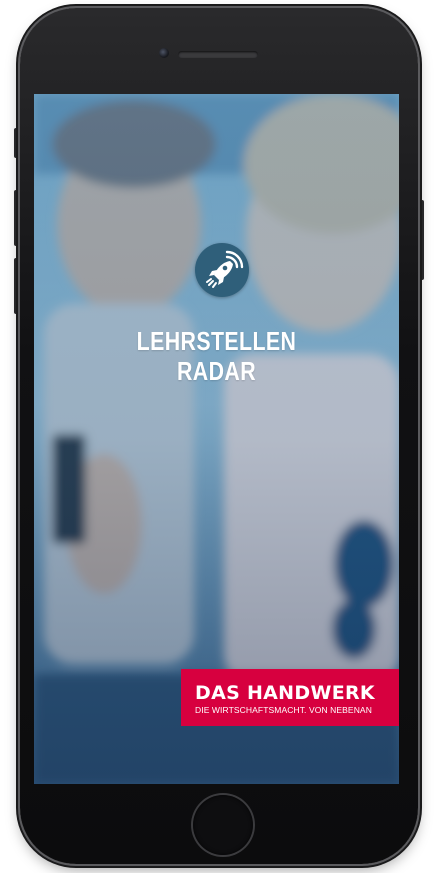 The image size is (434, 873). I want to click on app-title-line-2: RADAR, so click(216, 371).